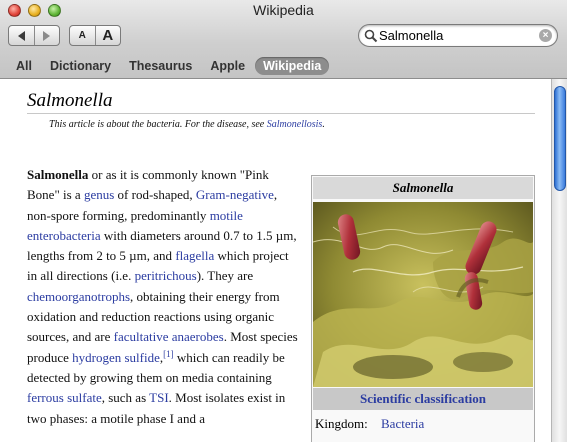 Image resolution: width=567 pixels, height=442 pixels. What do you see at coordinates (225, 276) in the screenshot?
I see `article-text: ). They are` at bounding box center [225, 276].